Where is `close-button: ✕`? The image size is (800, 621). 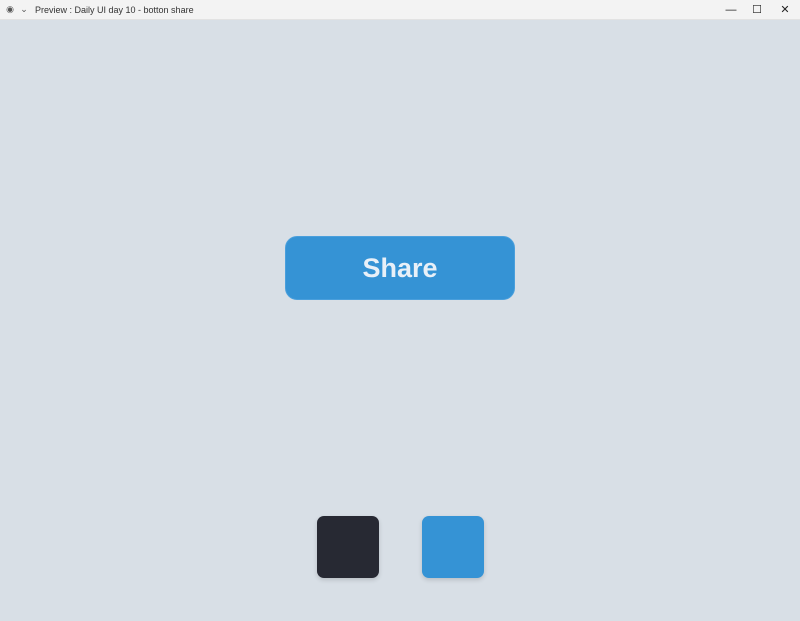
close-button: ✕ is located at coordinates (785, 10).